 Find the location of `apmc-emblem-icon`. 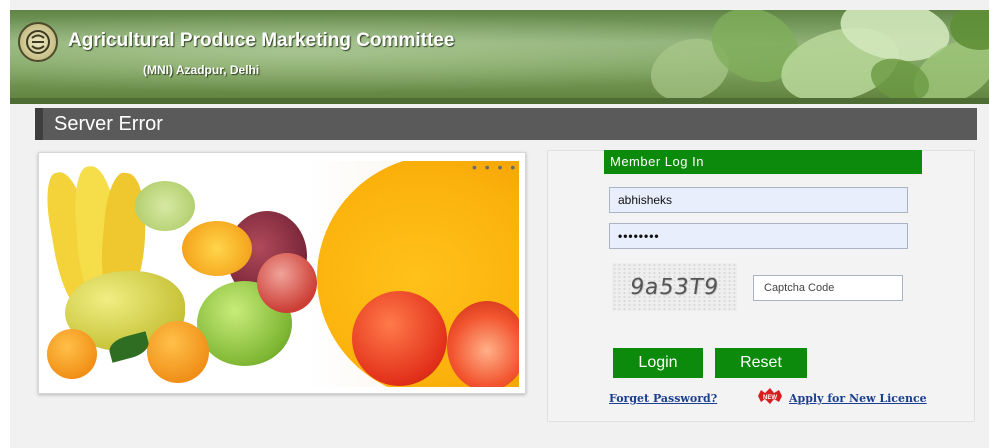

apmc-emblem-icon is located at coordinates (38, 42).